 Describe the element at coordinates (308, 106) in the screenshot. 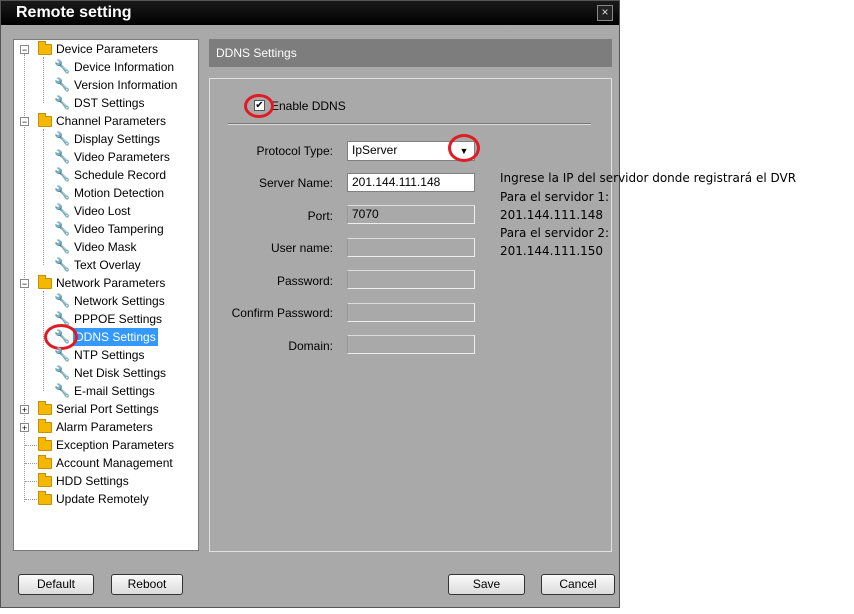

I see `enable-ddns-label: Enable DDNS` at that location.